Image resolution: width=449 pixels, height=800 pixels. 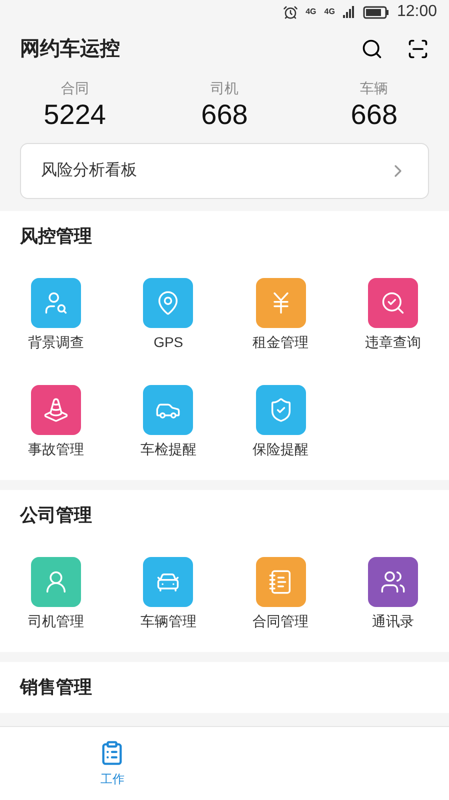 I want to click on feature-button: 事故管理, so click(x=56, y=422).